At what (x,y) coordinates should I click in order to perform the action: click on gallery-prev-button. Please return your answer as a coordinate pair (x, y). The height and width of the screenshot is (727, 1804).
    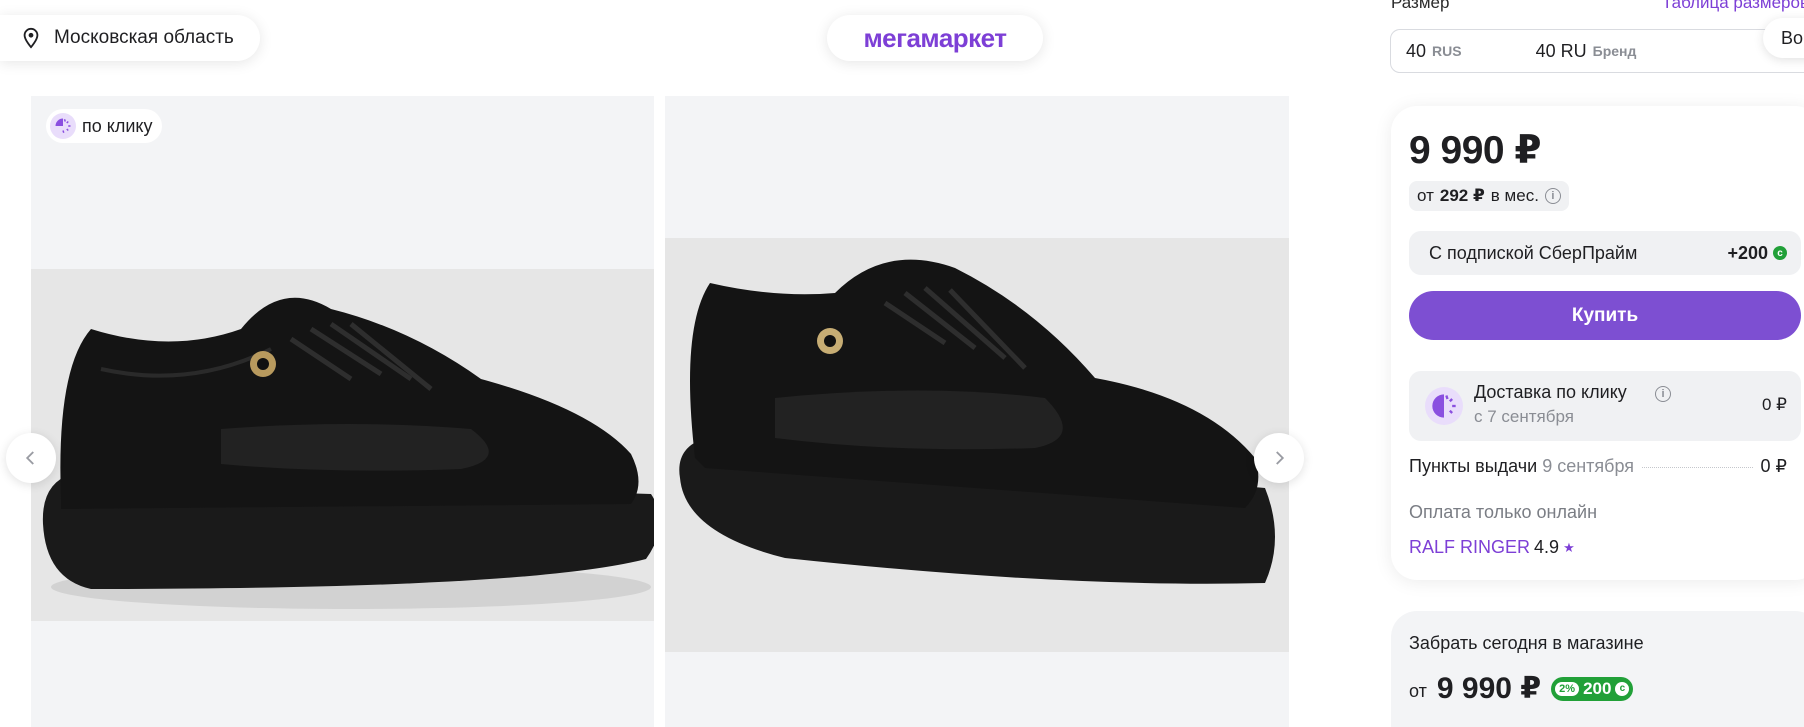
    Looking at the image, I should click on (31, 458).